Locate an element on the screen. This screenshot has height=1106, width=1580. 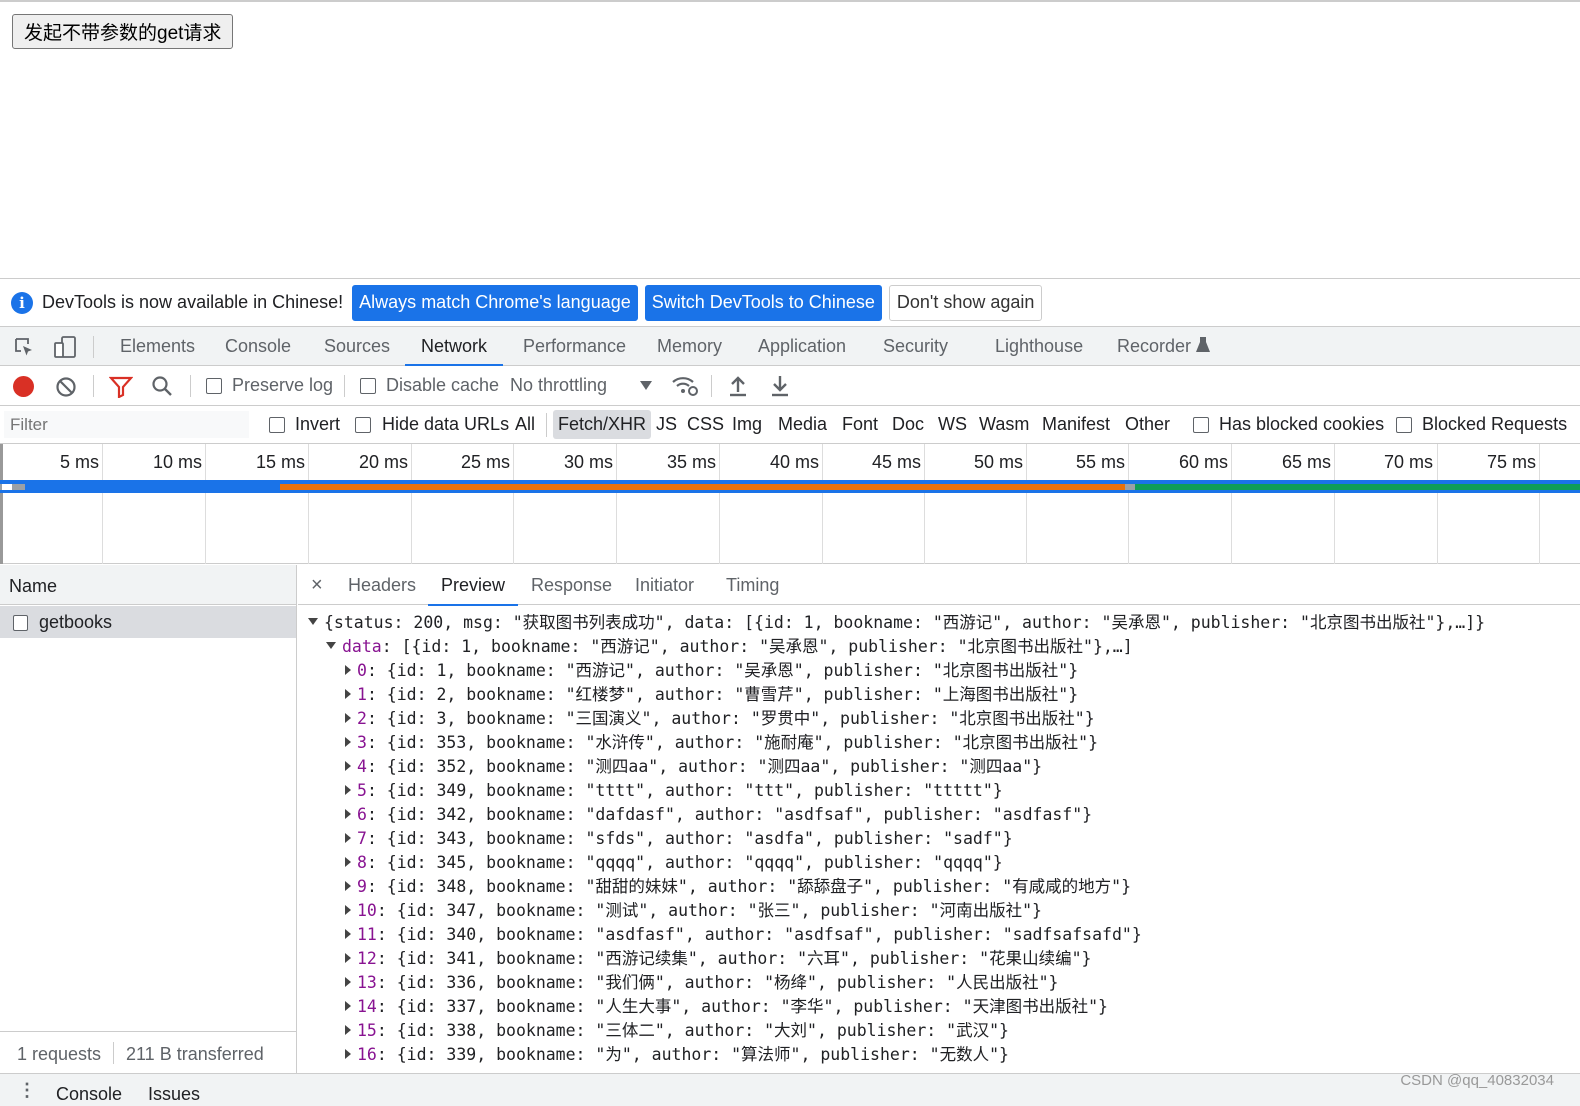
search-icon is located at coordinates (162, 386).